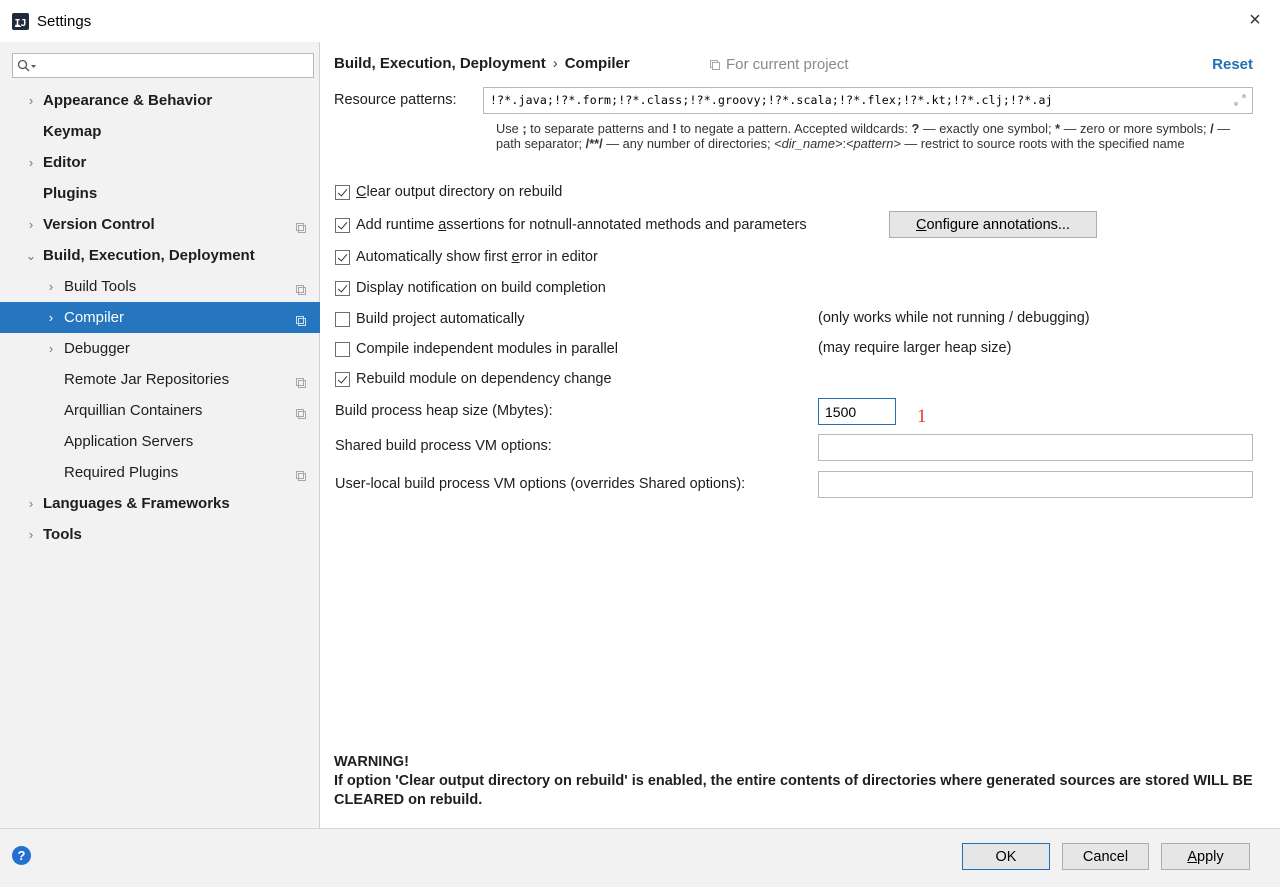 The image size is (1280, 887). What do you see at coordinates (136, 503) in the screenshot?
I see `sidebar-item-label: Languages & Frameworks` at bounding box center [136, 503].